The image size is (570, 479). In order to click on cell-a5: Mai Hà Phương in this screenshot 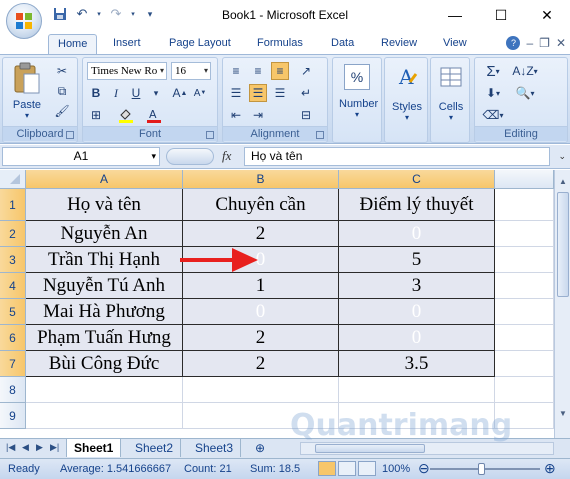, I will do `click(104, 312)`.